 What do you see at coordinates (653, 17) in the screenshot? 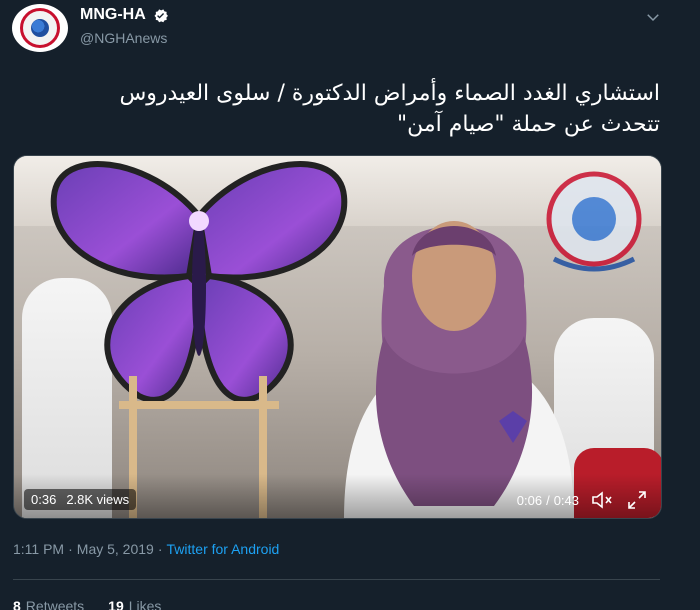
I see `chevron-down-icon` at bounding box center [653, 17].